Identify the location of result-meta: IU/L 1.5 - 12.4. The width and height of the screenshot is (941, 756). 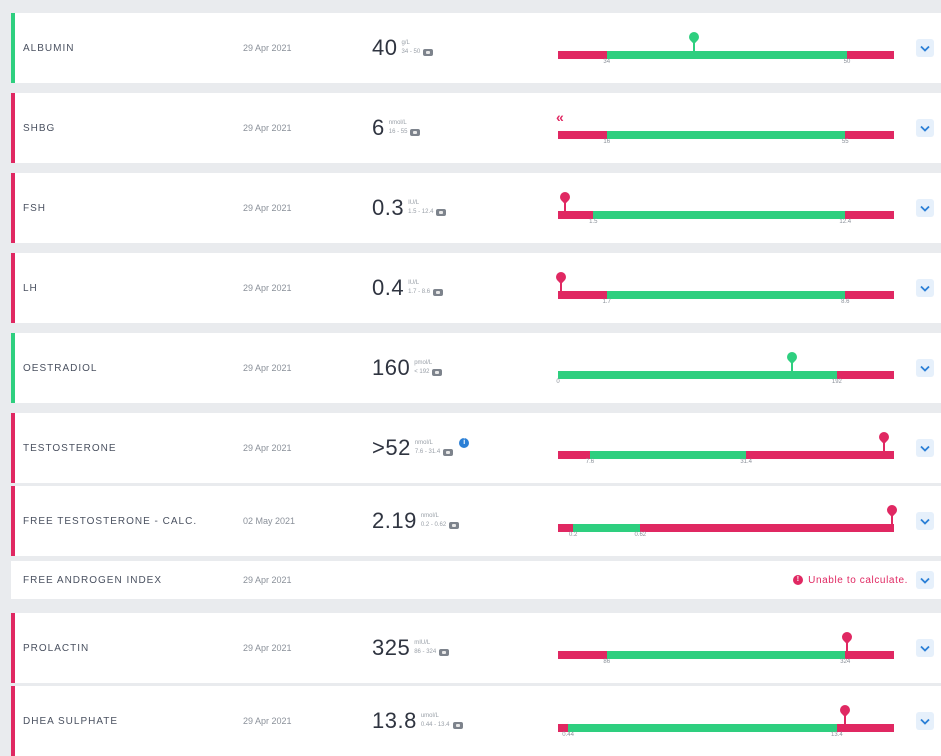
(427, 208).